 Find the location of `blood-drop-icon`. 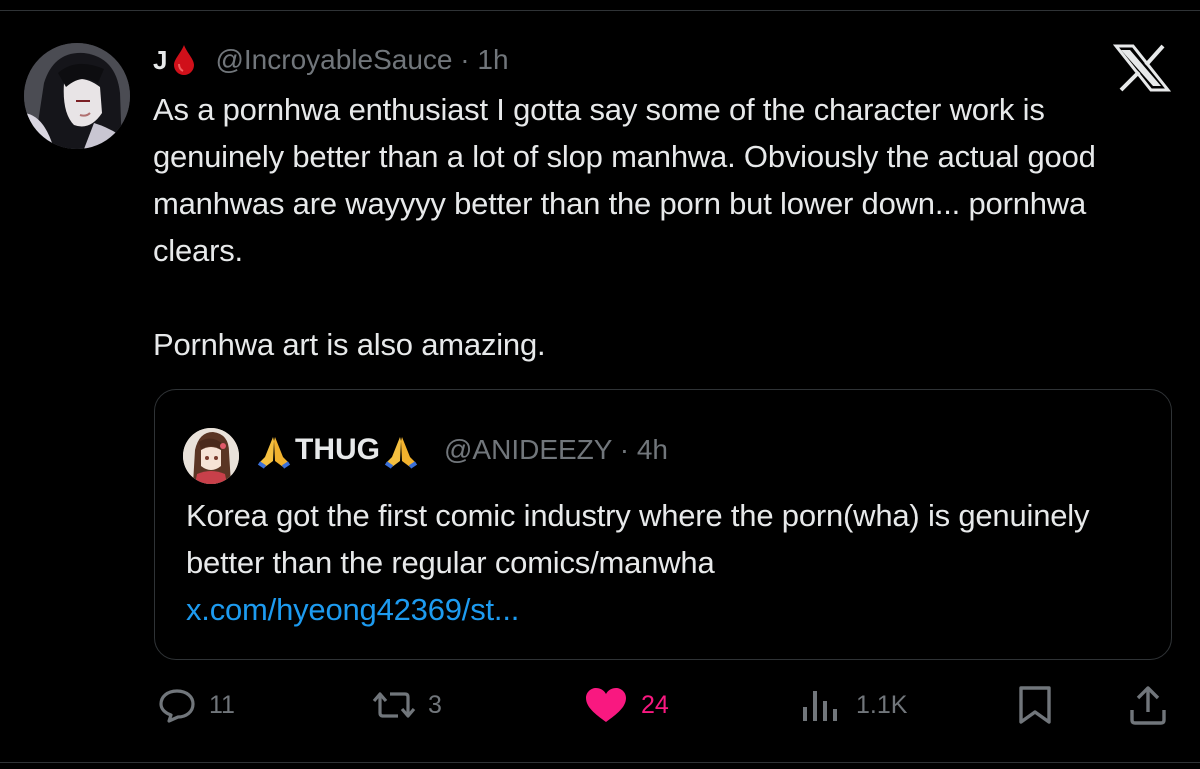

blood-drop-icon is located at coordinates (184, 60).